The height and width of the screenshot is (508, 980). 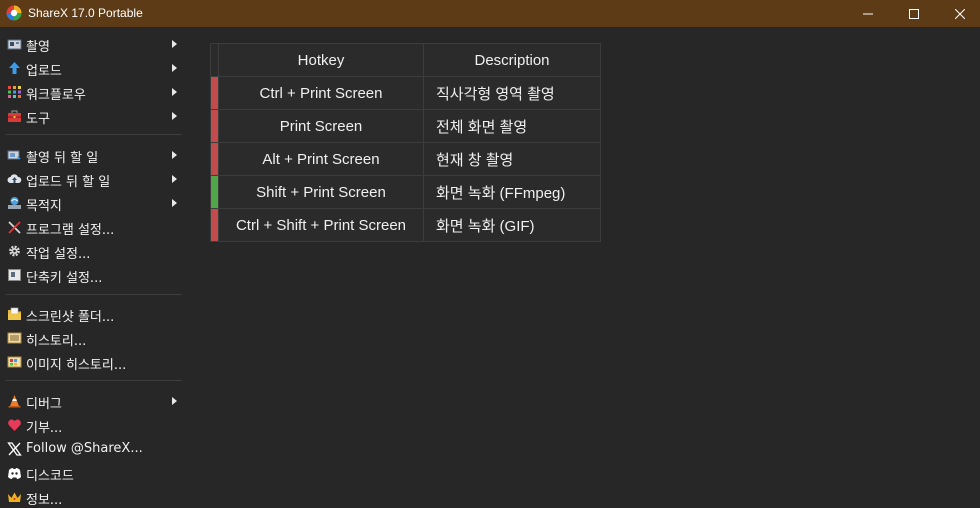 What do you see at coordinates (512, 225) in the screenshot?
I see `description-cell: 화면 녹화 (GIF)` at bounding box center [512, 225].